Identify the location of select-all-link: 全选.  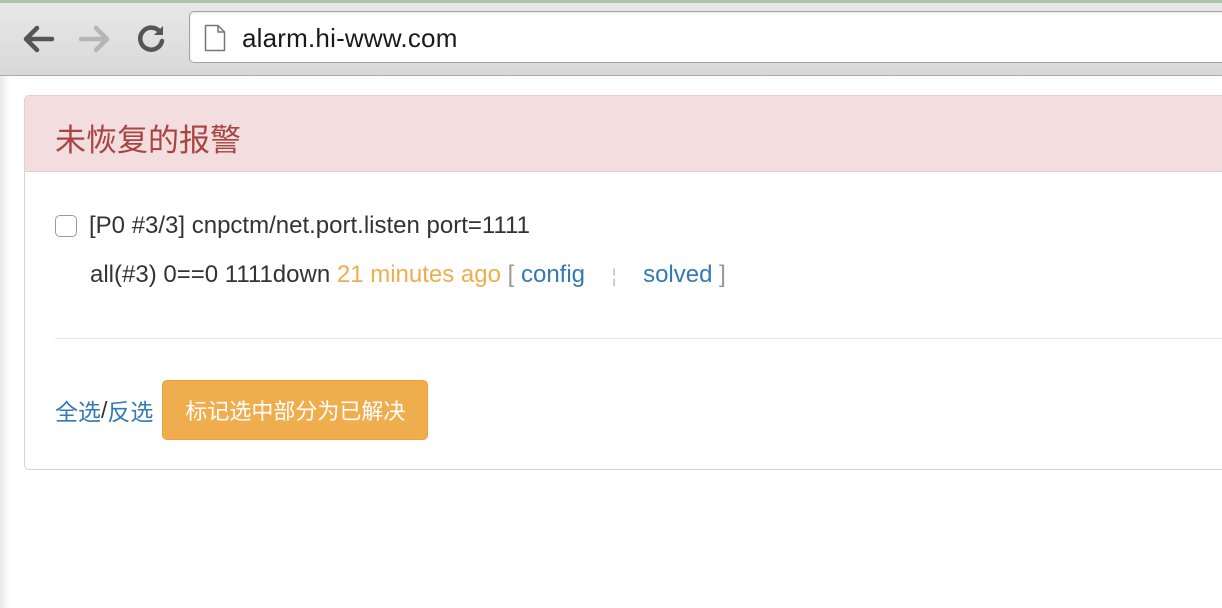
(78, 410).